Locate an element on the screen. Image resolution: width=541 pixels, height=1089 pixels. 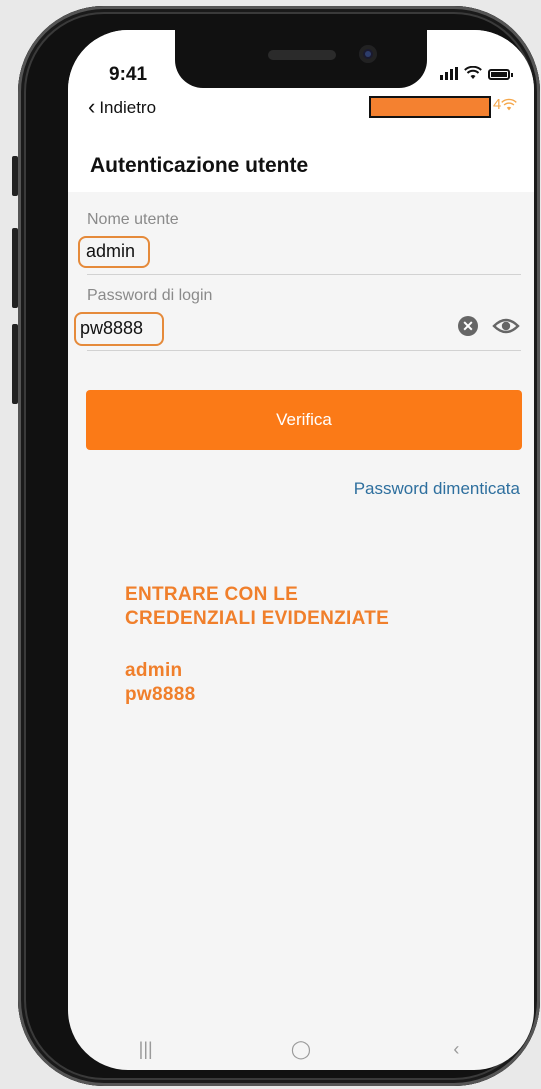
battery-icon is located at coordinates (500, 74).